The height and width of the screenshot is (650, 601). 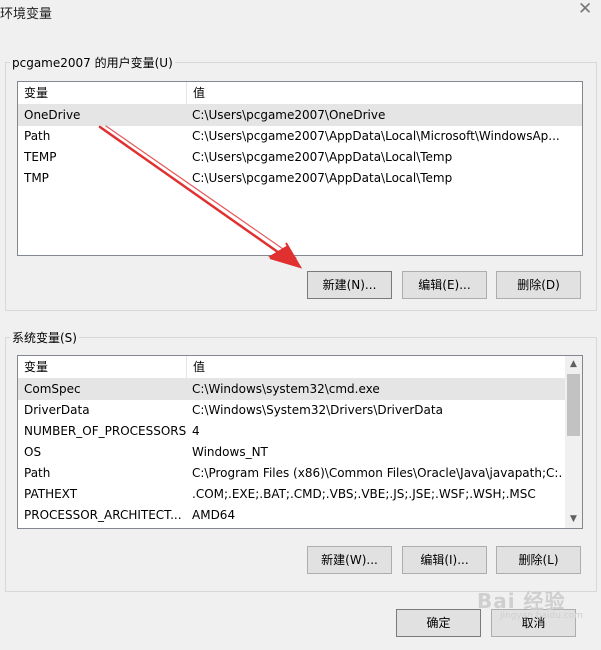 I want to click on variable-name-cell: OneDrive, so click(x=52, y=115).